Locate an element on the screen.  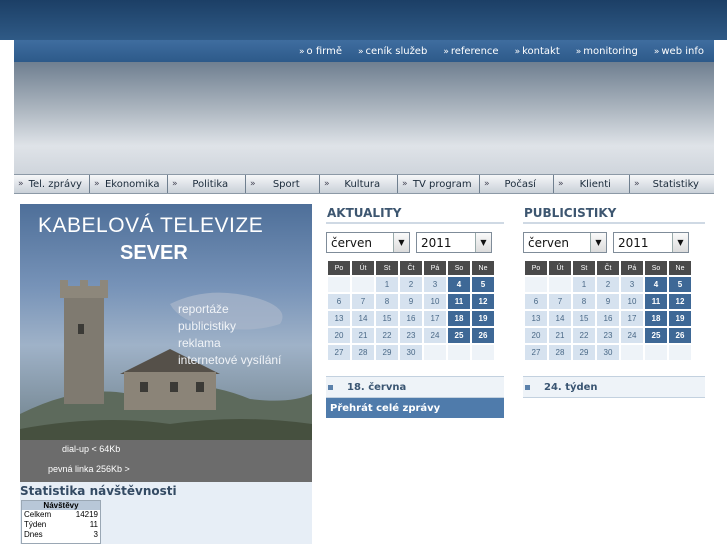
calendar-weekday: Čt is located at coordinates (608, 268).